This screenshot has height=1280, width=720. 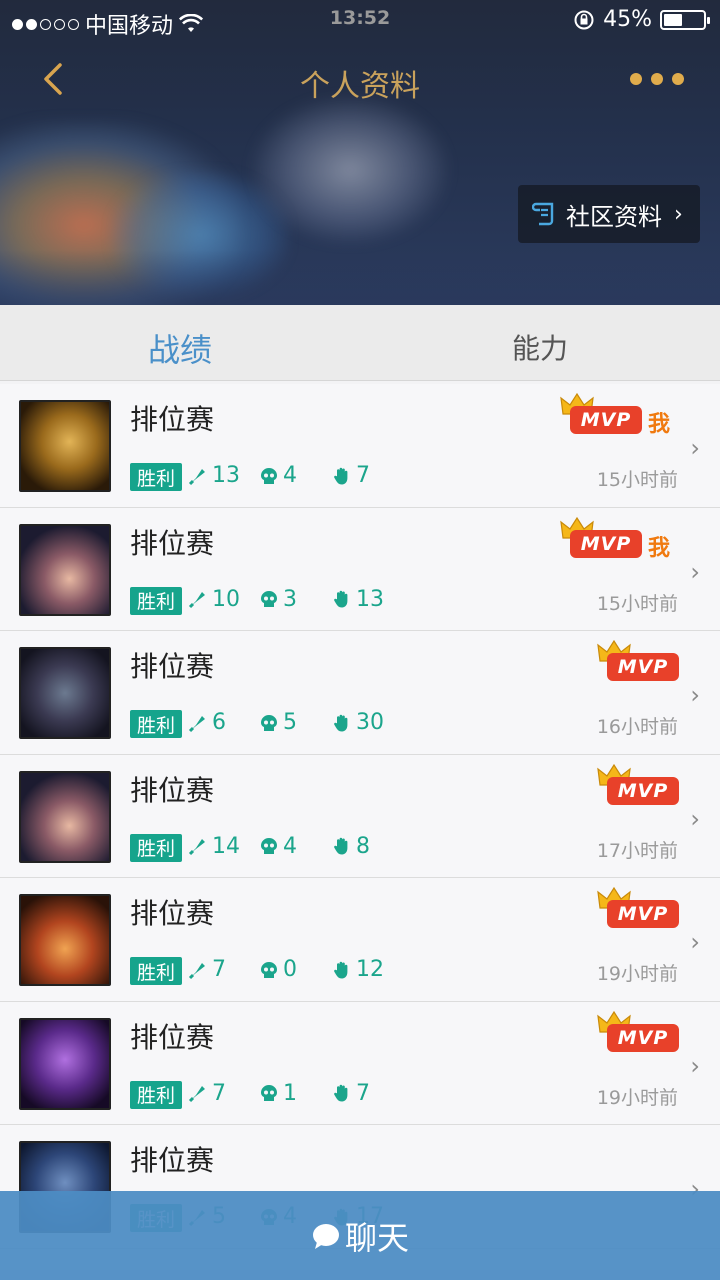 I want to click on kills-stat: 14, so click(x=214, y=846).